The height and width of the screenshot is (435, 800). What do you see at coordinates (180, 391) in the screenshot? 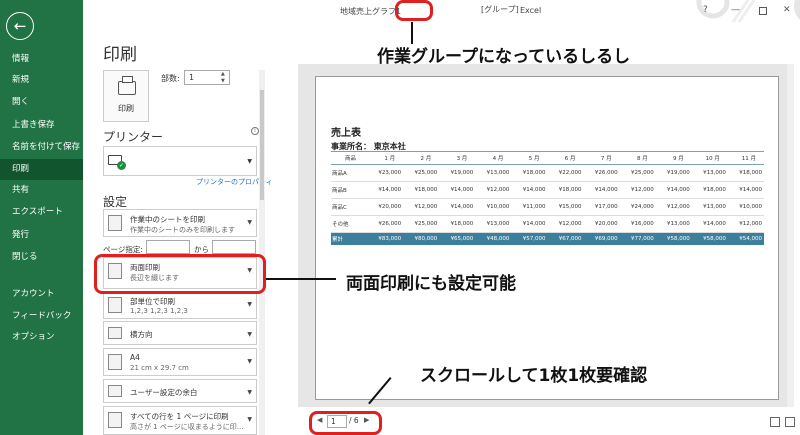
I see `margins-select: ユーザー設定の余白 ▼` at bounding box center [180, 391].